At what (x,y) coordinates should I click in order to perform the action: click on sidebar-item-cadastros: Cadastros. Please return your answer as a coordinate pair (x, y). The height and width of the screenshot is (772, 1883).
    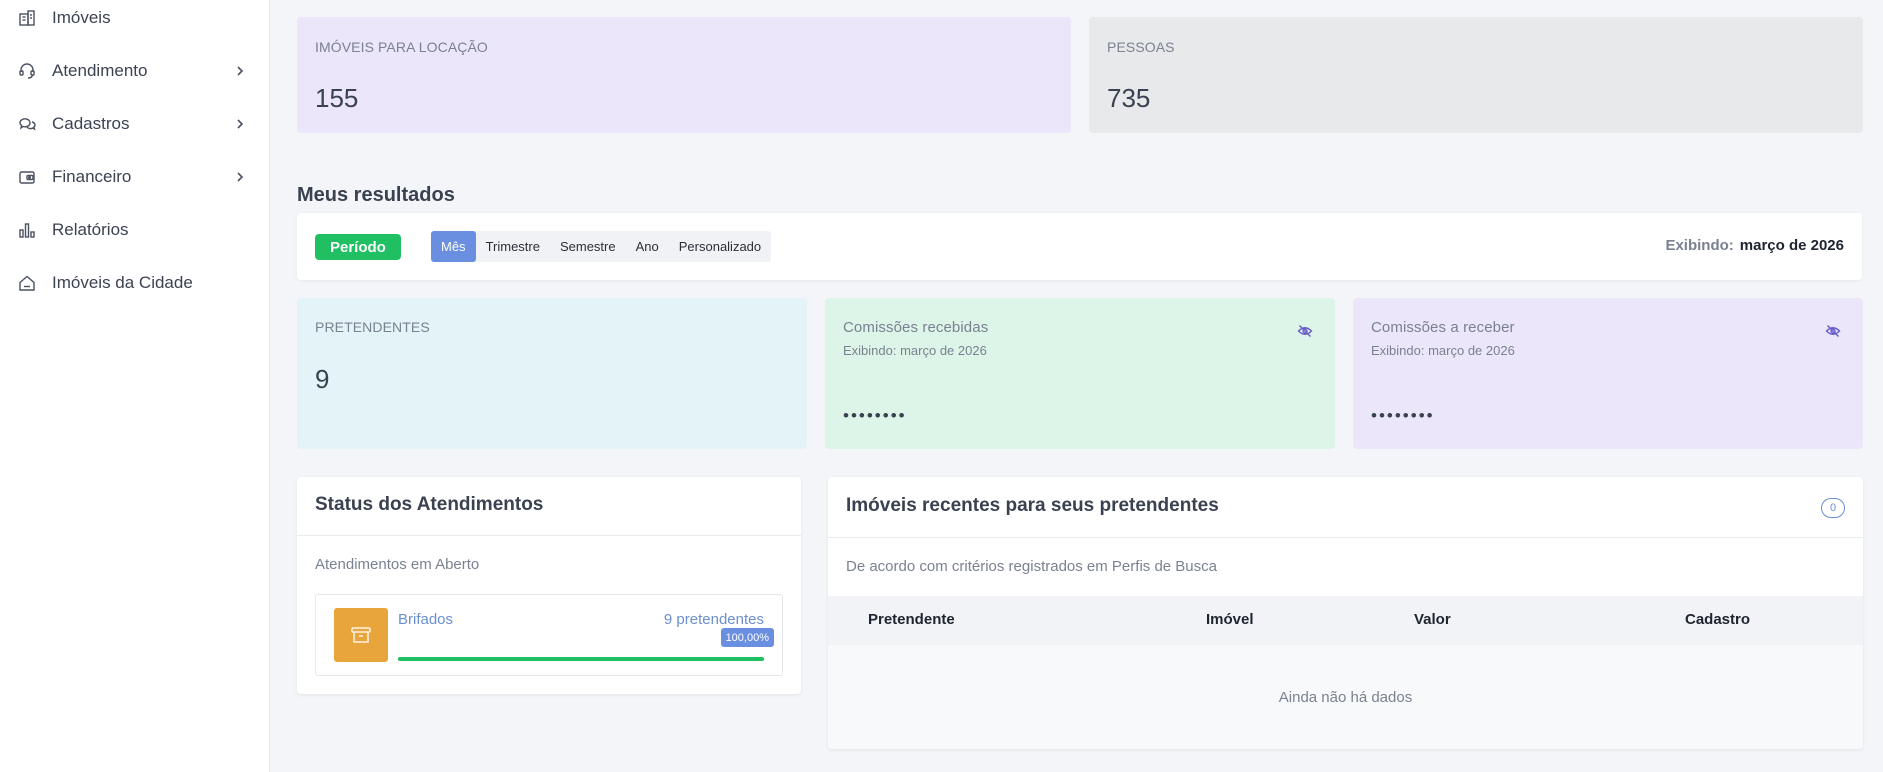
    Looking at the image, I should click on (135, 124).